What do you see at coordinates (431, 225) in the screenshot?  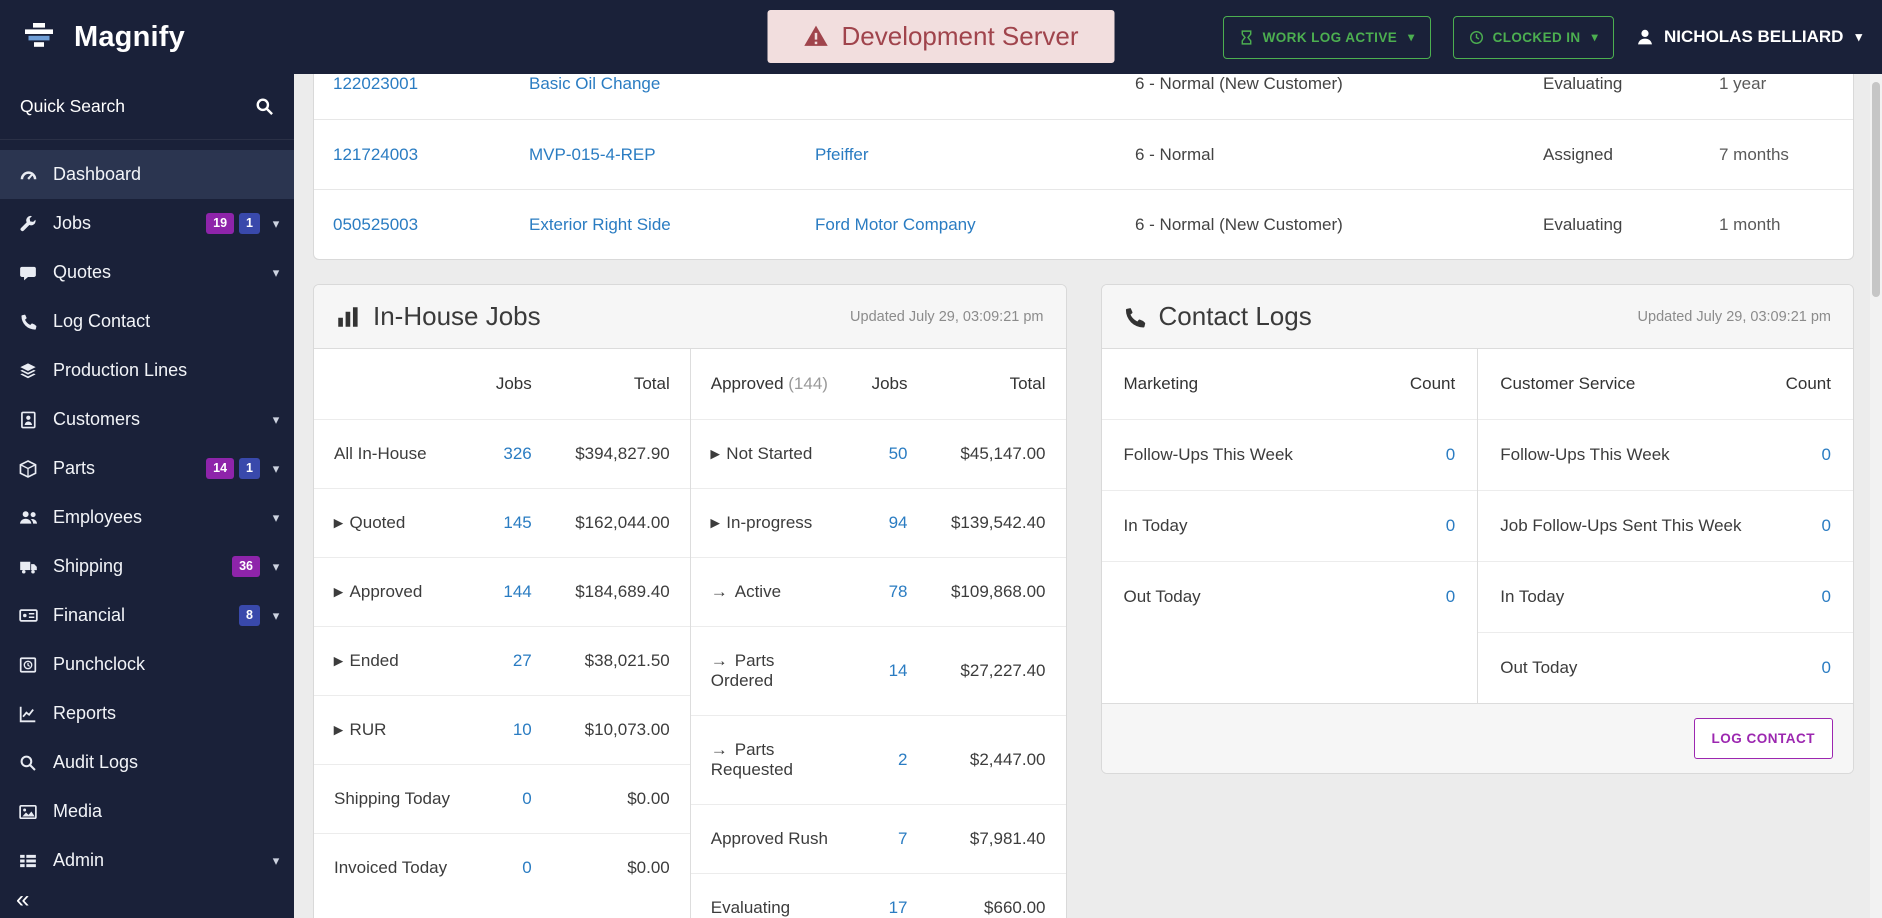 I see `job-number-link: 050525003` at bounding box center [431, 225].